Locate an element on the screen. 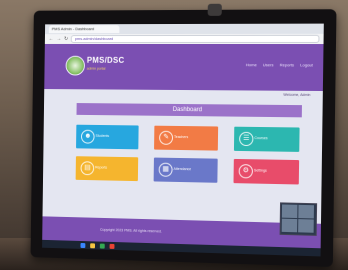  video-call-overlay is located at coordinates (298, 219).